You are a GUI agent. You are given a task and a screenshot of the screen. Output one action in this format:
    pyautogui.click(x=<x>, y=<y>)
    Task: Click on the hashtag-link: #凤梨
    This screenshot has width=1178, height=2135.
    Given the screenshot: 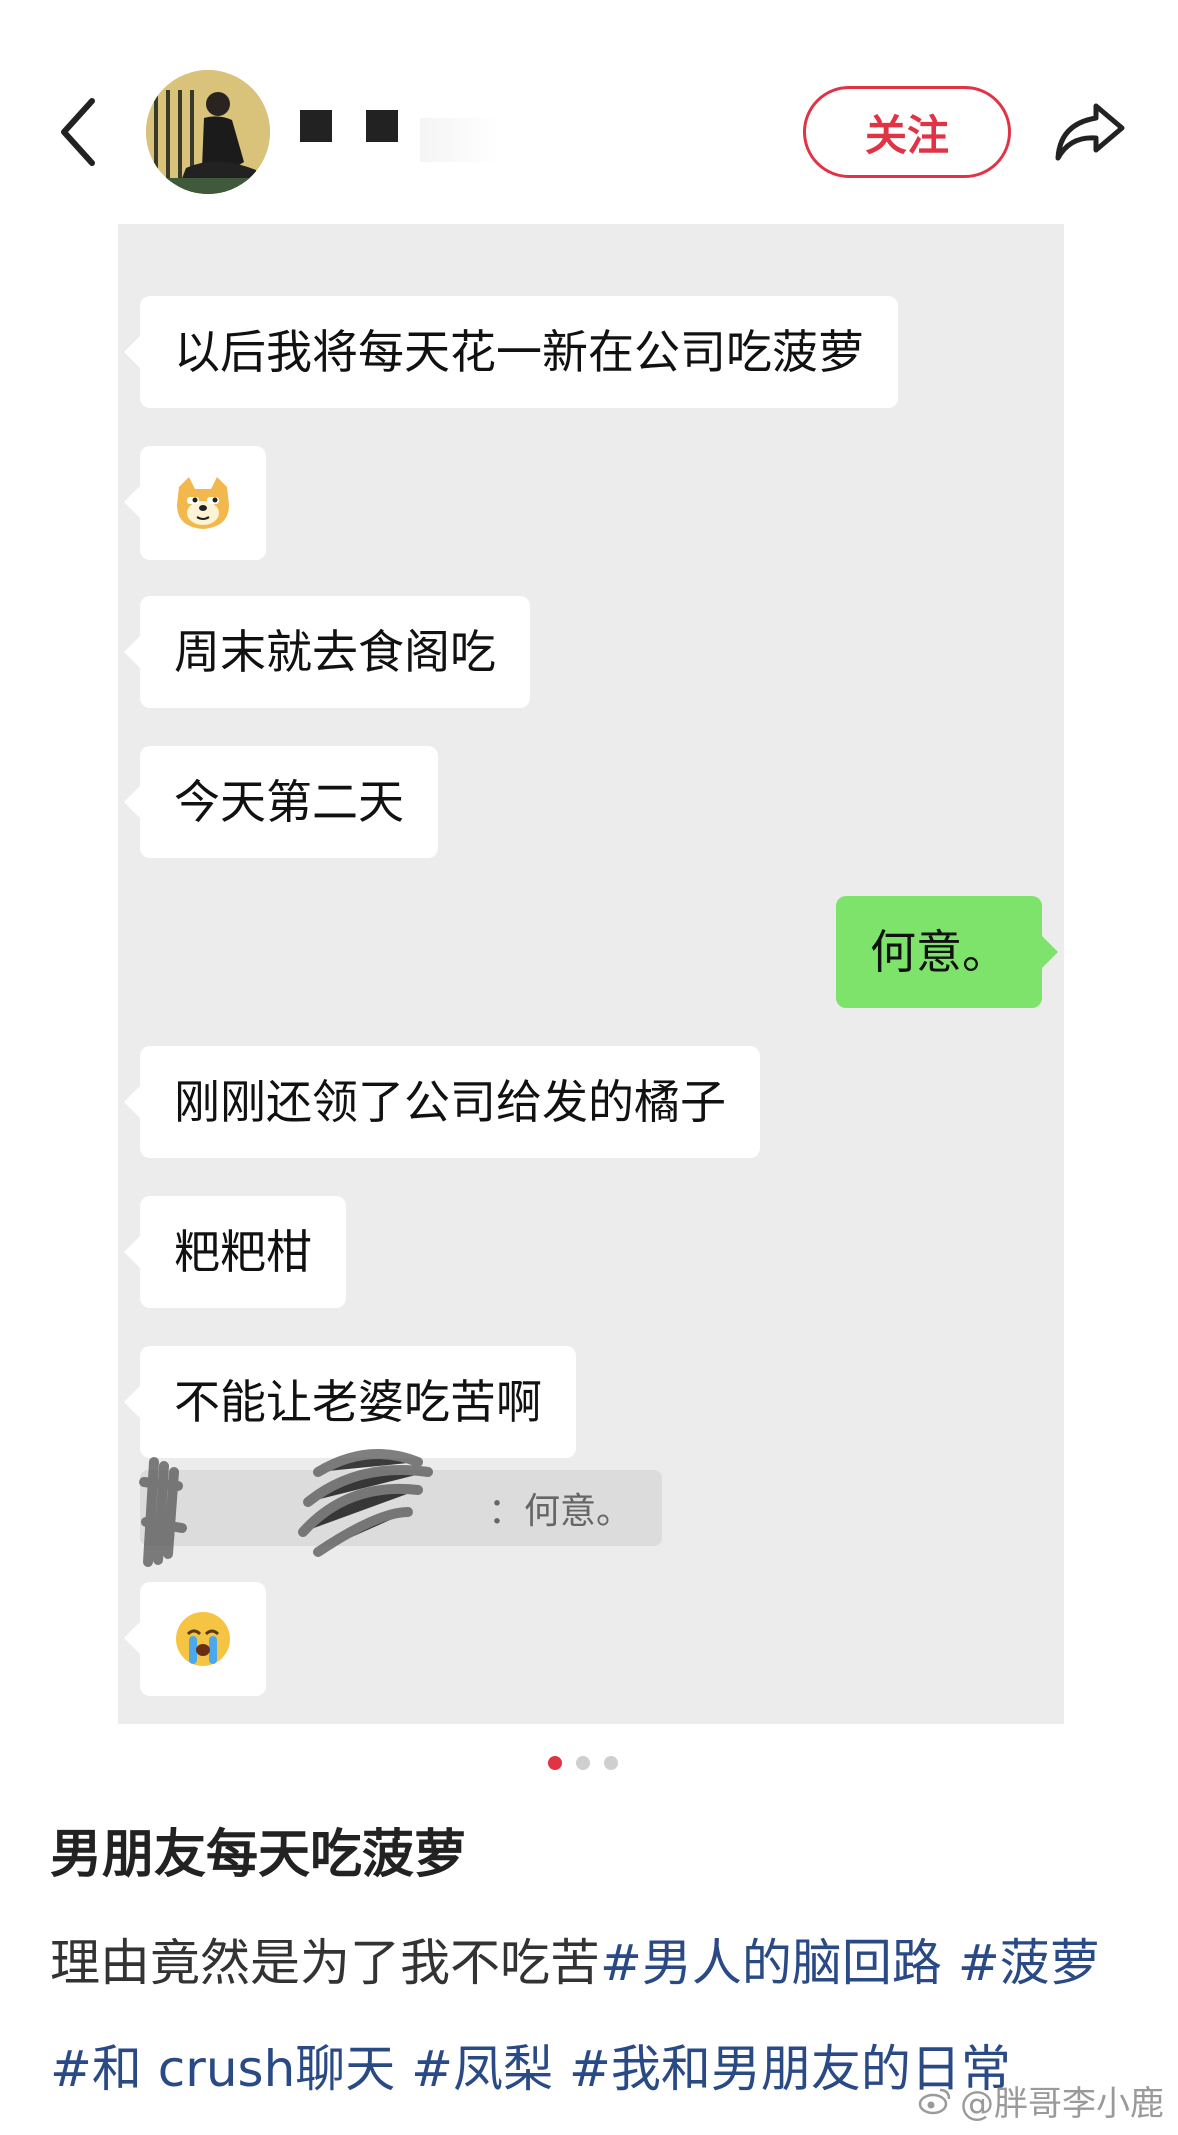 What is the action you would take?
    pyautogui.click(x=482, y=2069)
    